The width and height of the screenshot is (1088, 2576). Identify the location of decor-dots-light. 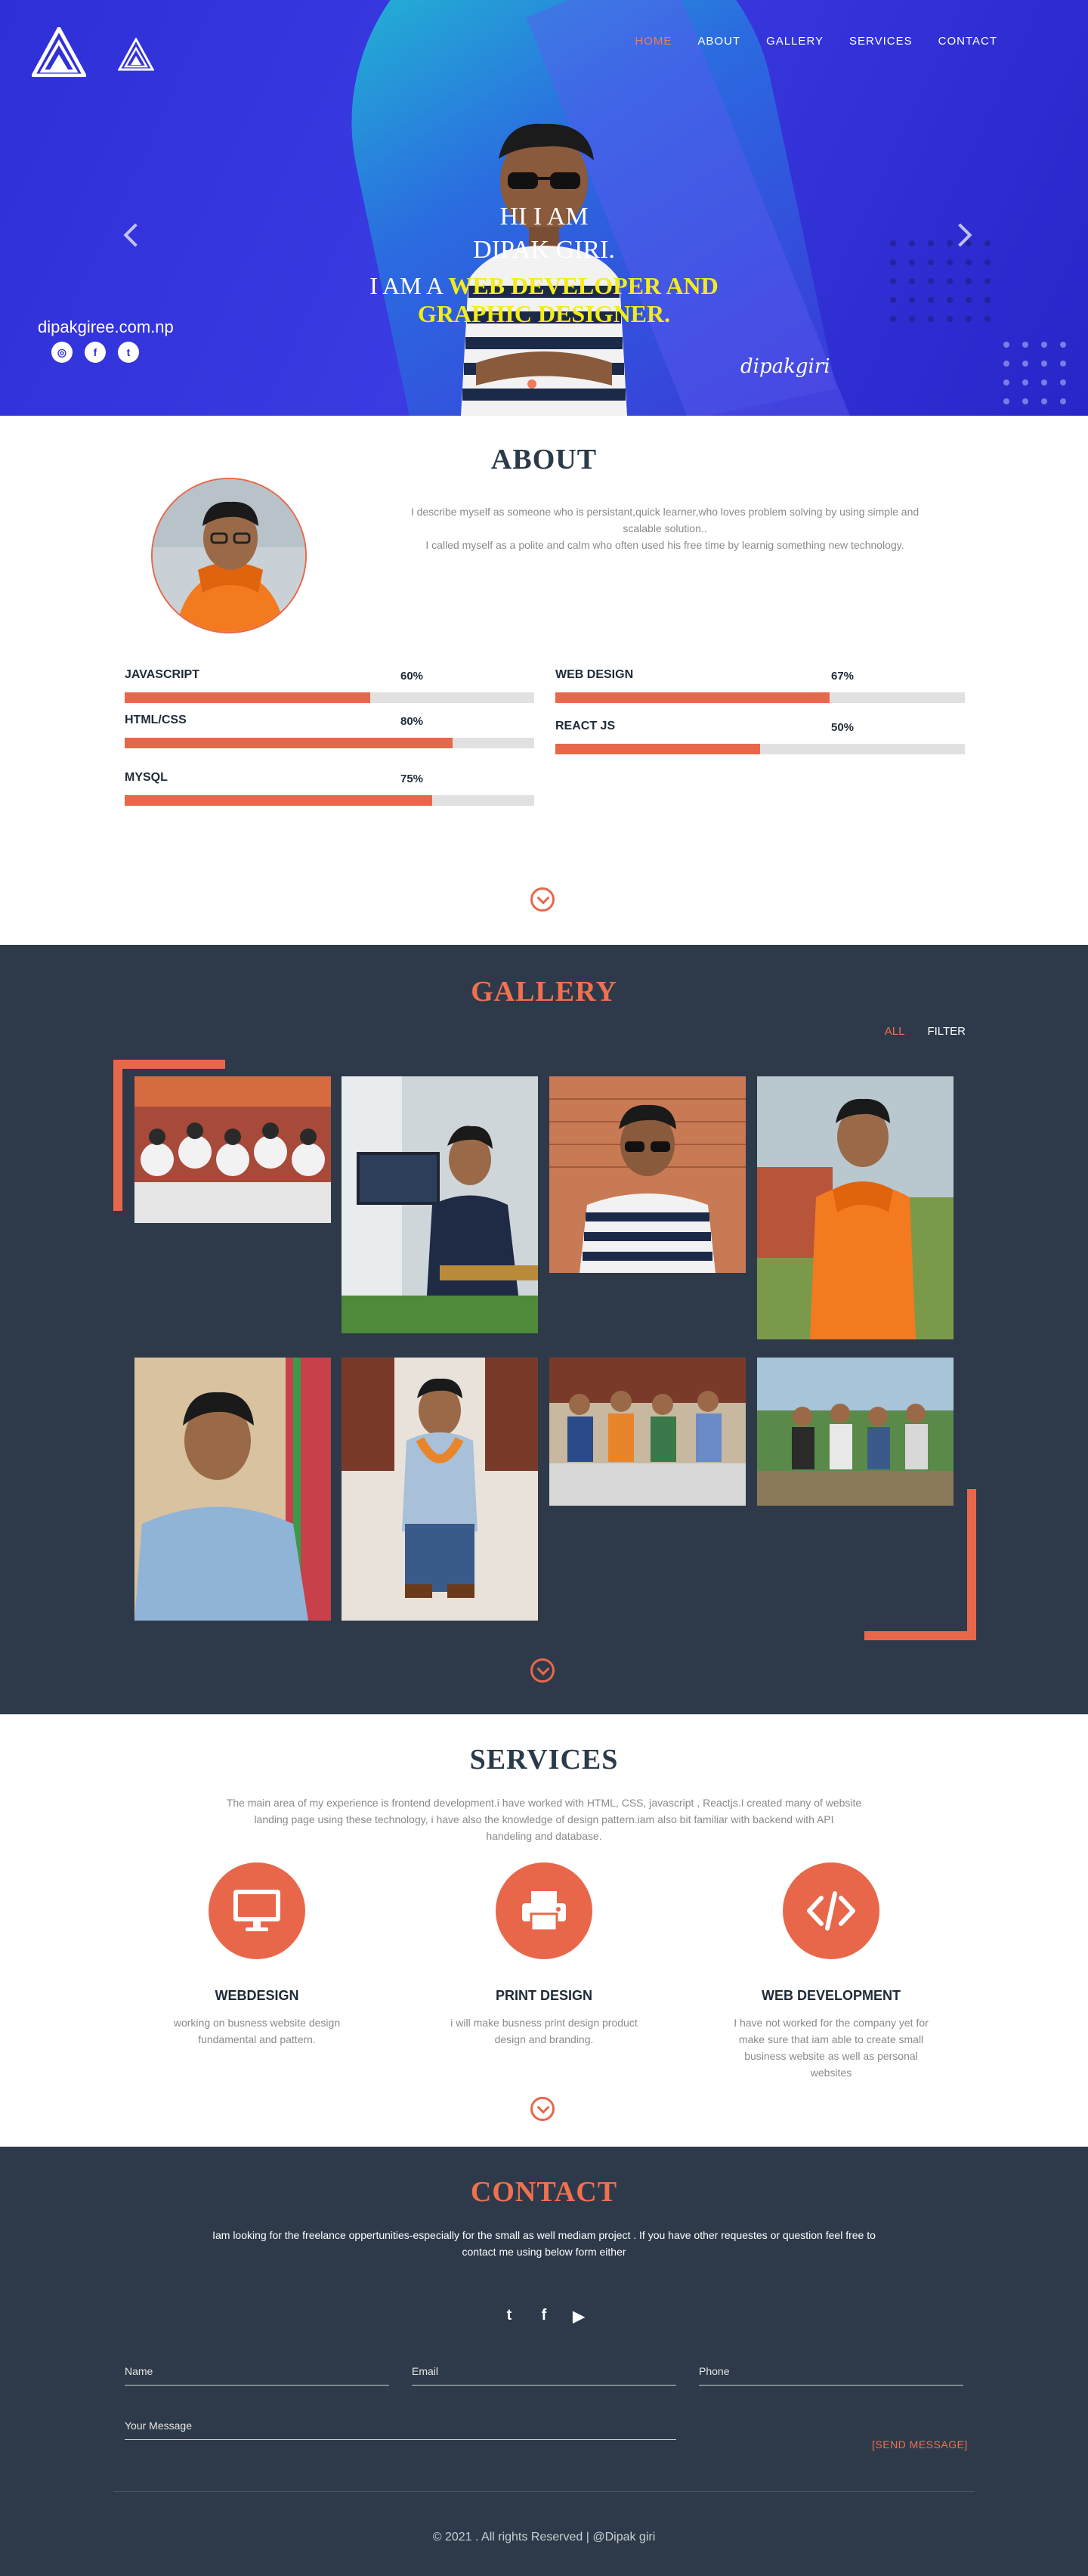
(1034, 373).